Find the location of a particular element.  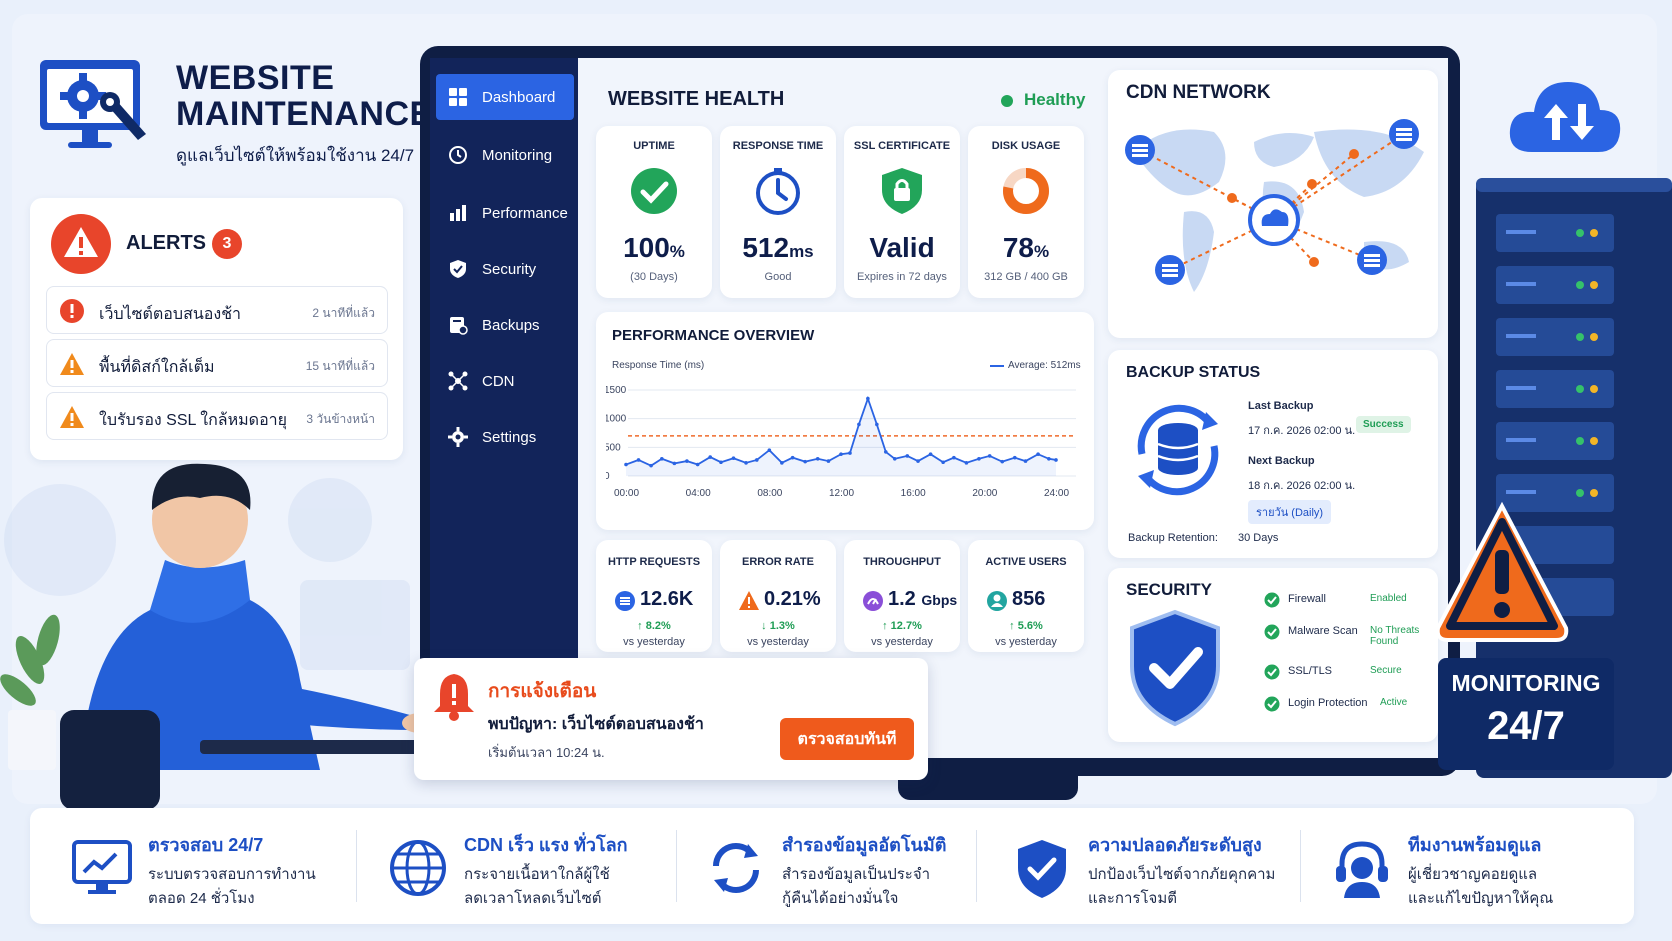

stat-change: ↑ 8.2% is located at coordinates (654, 626).